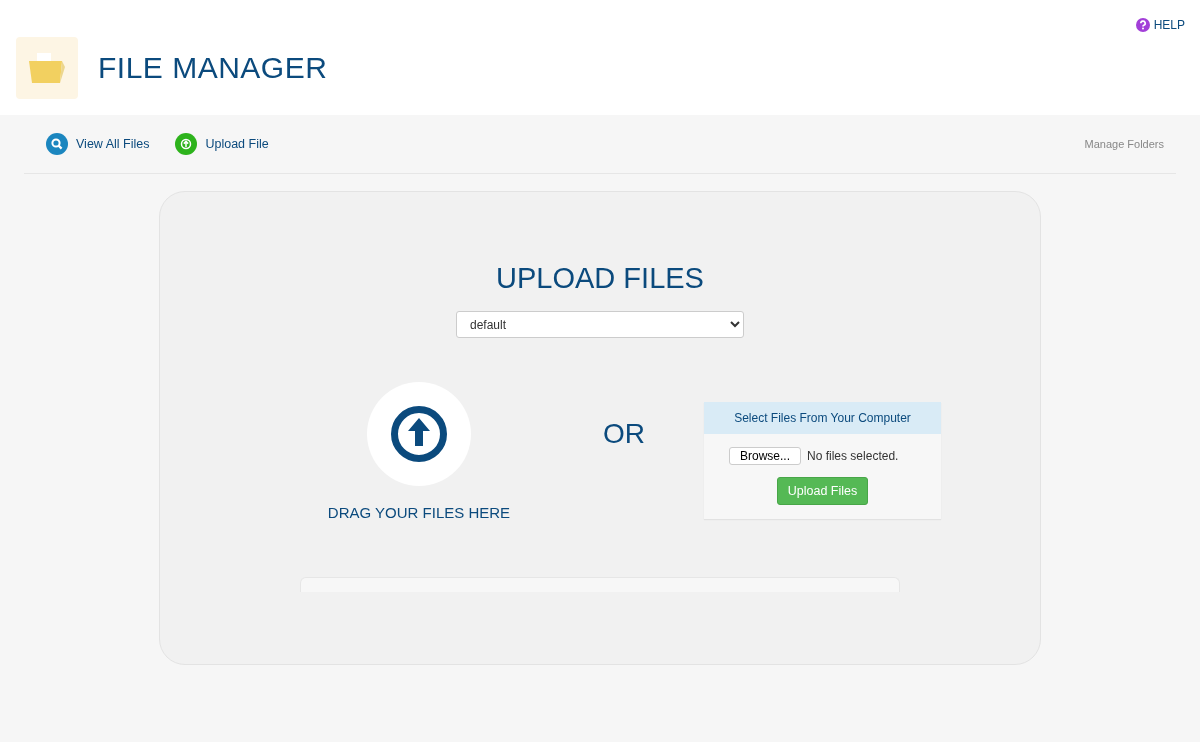  I want to click on help-link: HELP, so click(1160, 25).